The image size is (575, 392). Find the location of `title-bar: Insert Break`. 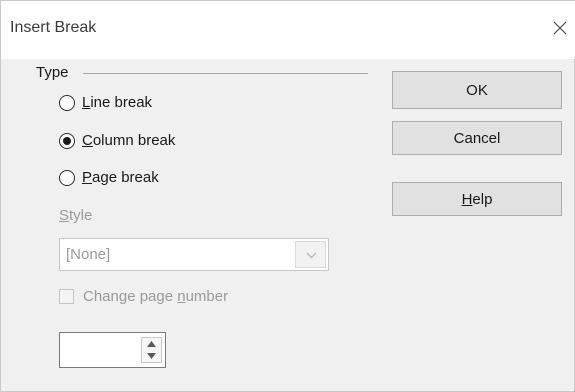

title-bar: Insert Break is located at coordinates (288, 30).